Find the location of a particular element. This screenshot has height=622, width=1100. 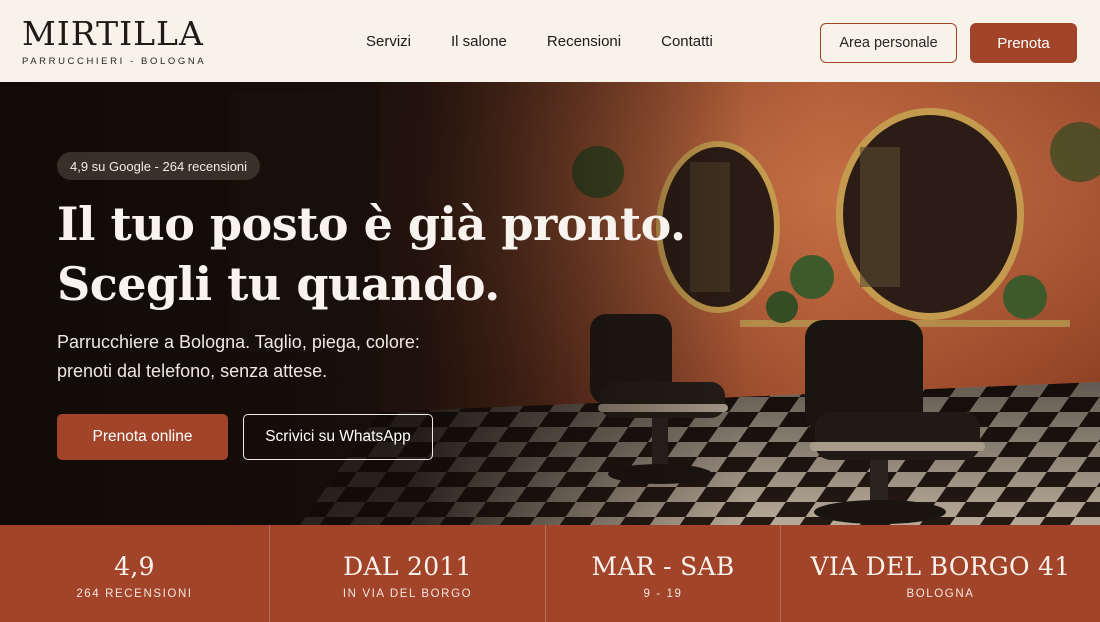

stat-value: 4,9 is located at coordinates (134, 566).